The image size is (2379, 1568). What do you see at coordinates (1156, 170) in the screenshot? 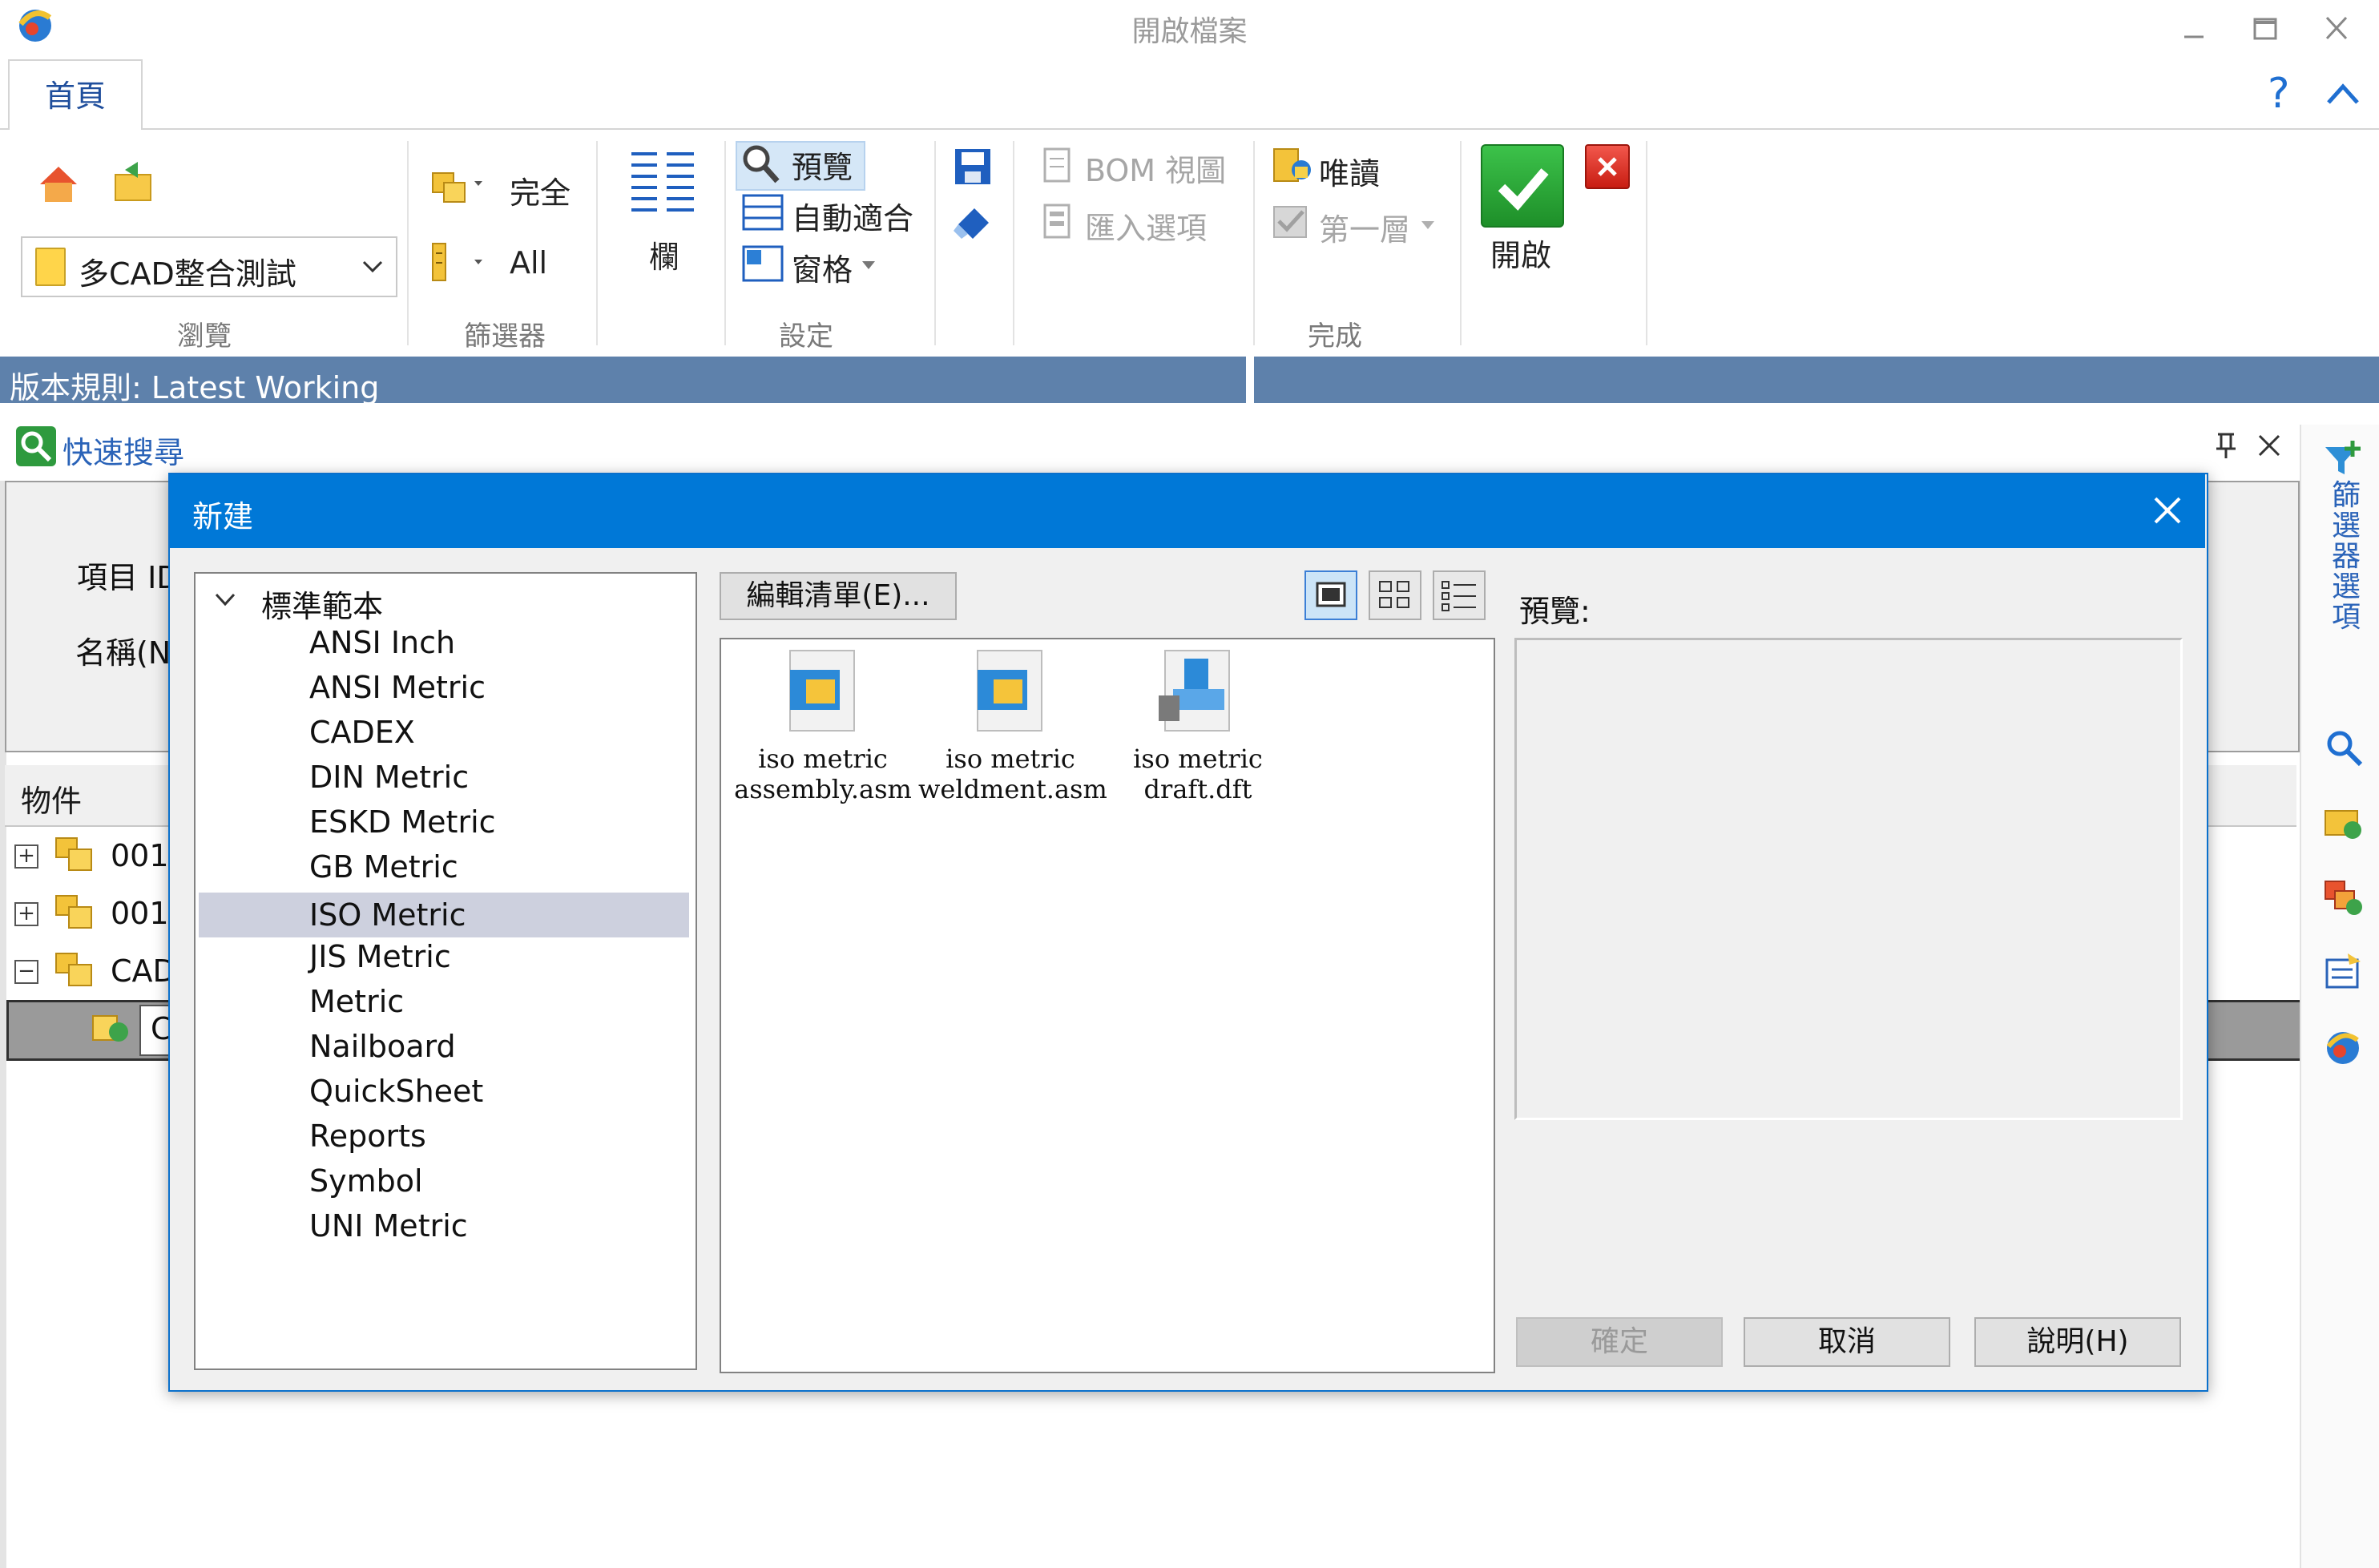
I see `bom-view-label: BOM 視圖` at bounding box center [1156, 170].